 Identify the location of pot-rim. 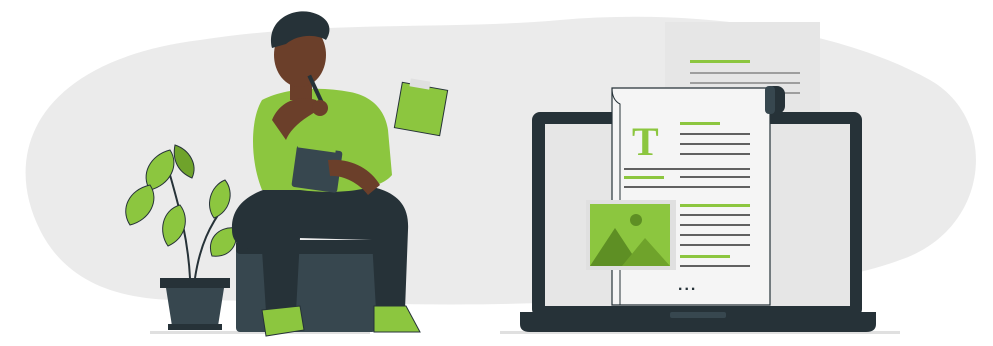
(195, 283).